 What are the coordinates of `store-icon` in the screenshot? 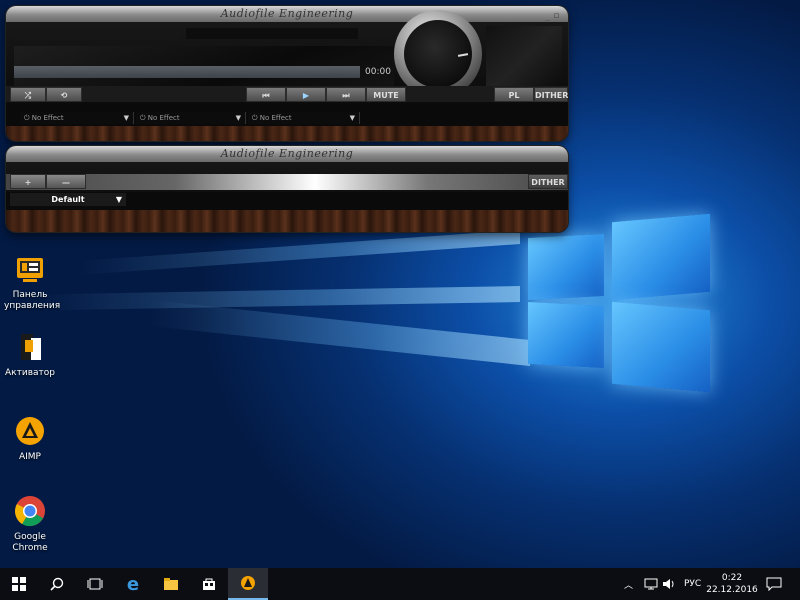 It's located at (209, 584).